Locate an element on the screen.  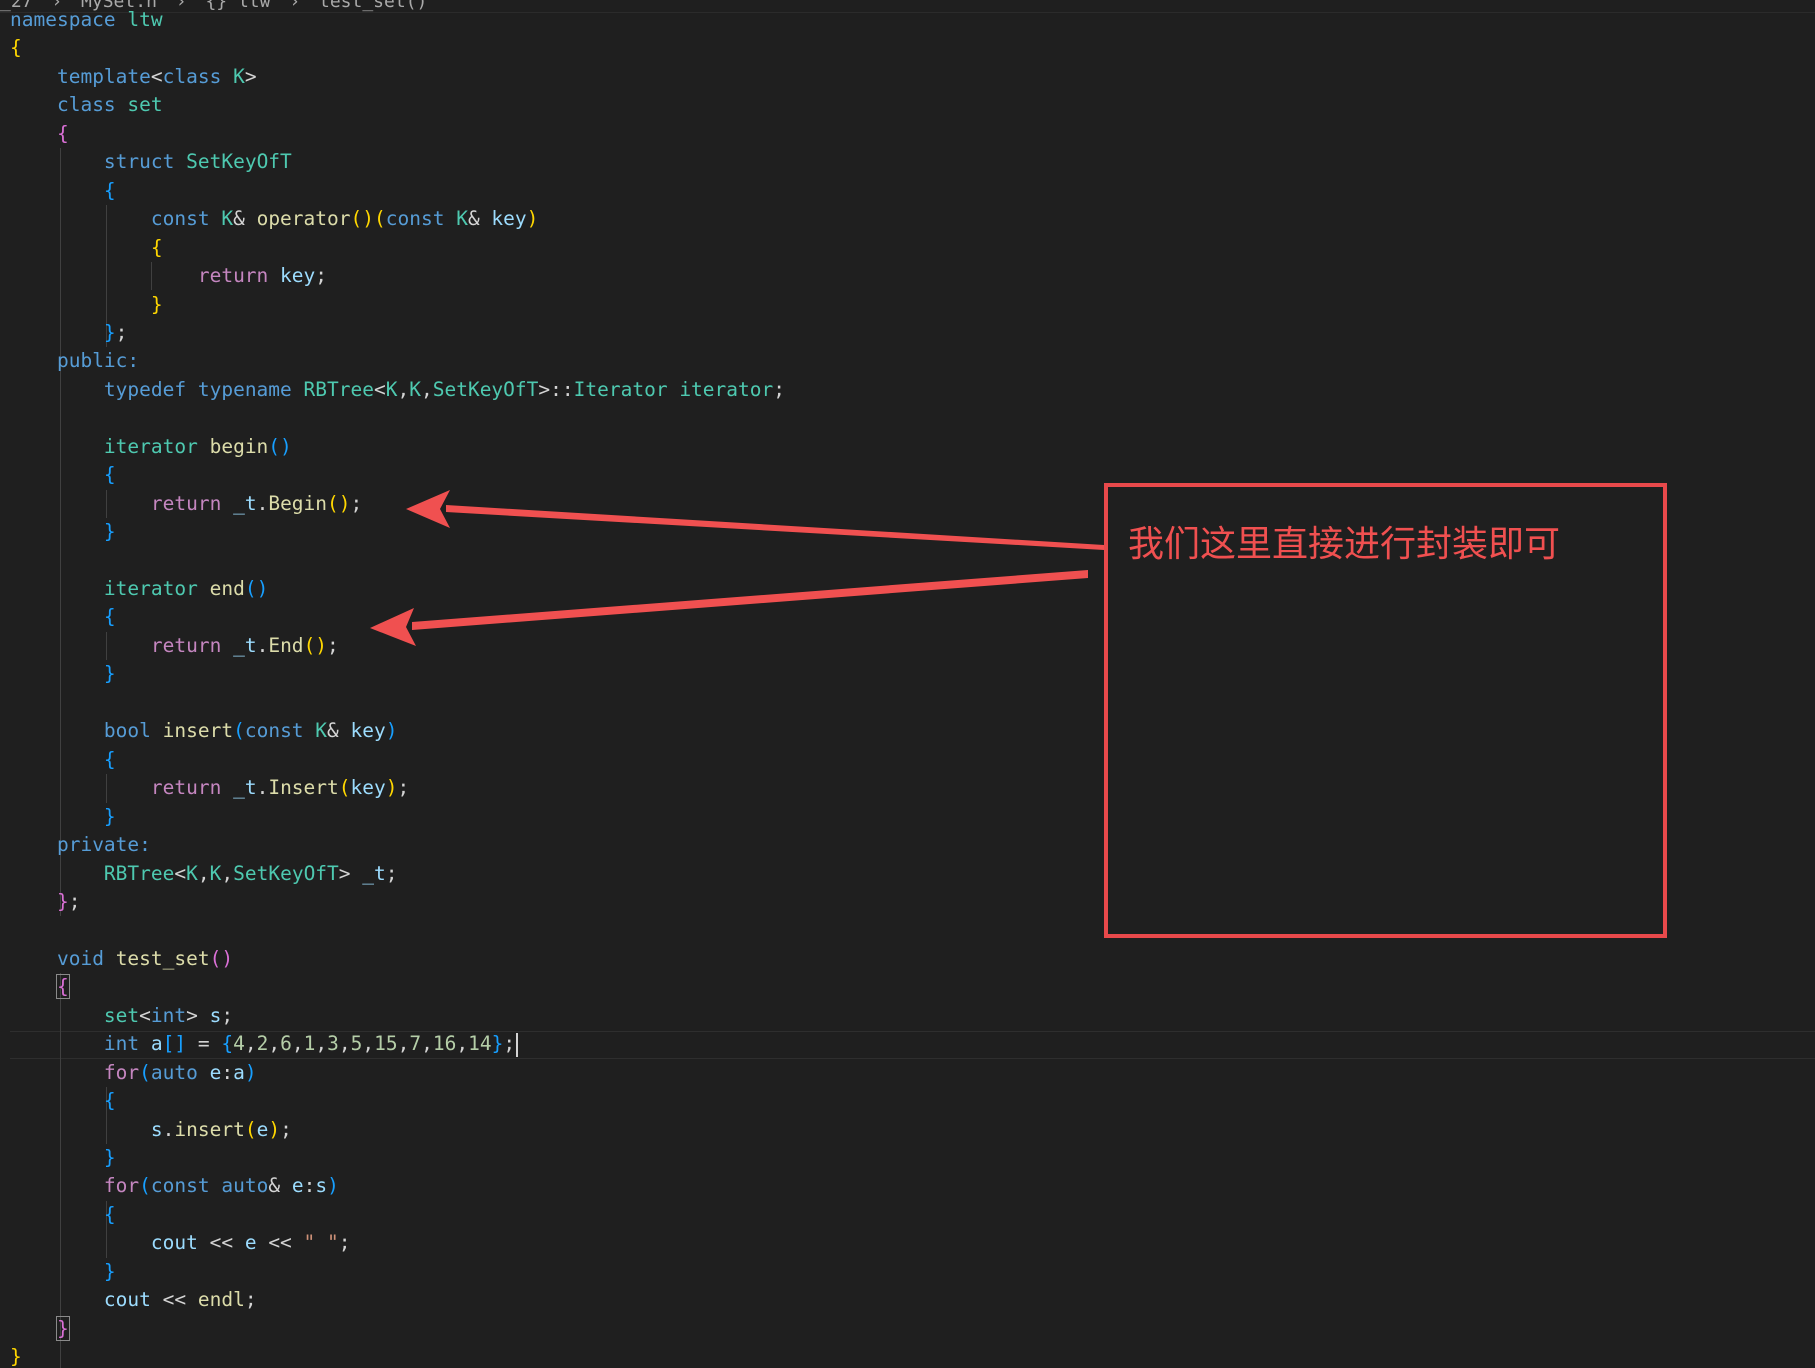
annotation-text: 我们这里直接进行封装即可 is located at coordinates (1344, 544).